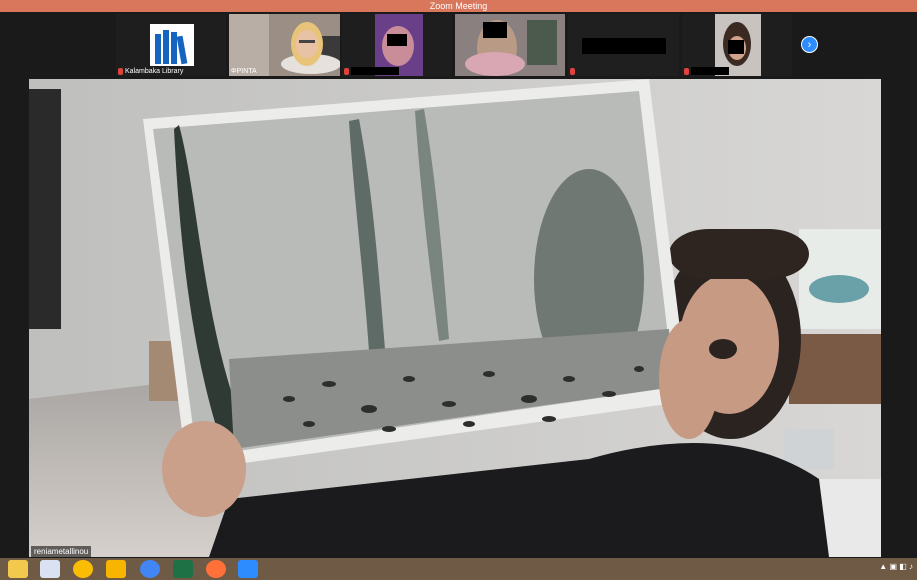  Describe the element at coordinates (248, 569) in the screenshot. I see `zoom-icon` at that location.